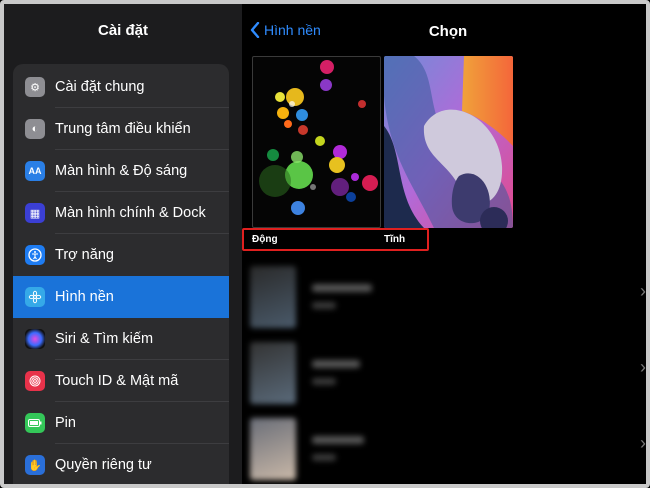 The image size is (650, 488). Describe the element at coordinates (100, 87) in the screenshot. I see `sidebar-item-label: Cài đặt chung` at that location.